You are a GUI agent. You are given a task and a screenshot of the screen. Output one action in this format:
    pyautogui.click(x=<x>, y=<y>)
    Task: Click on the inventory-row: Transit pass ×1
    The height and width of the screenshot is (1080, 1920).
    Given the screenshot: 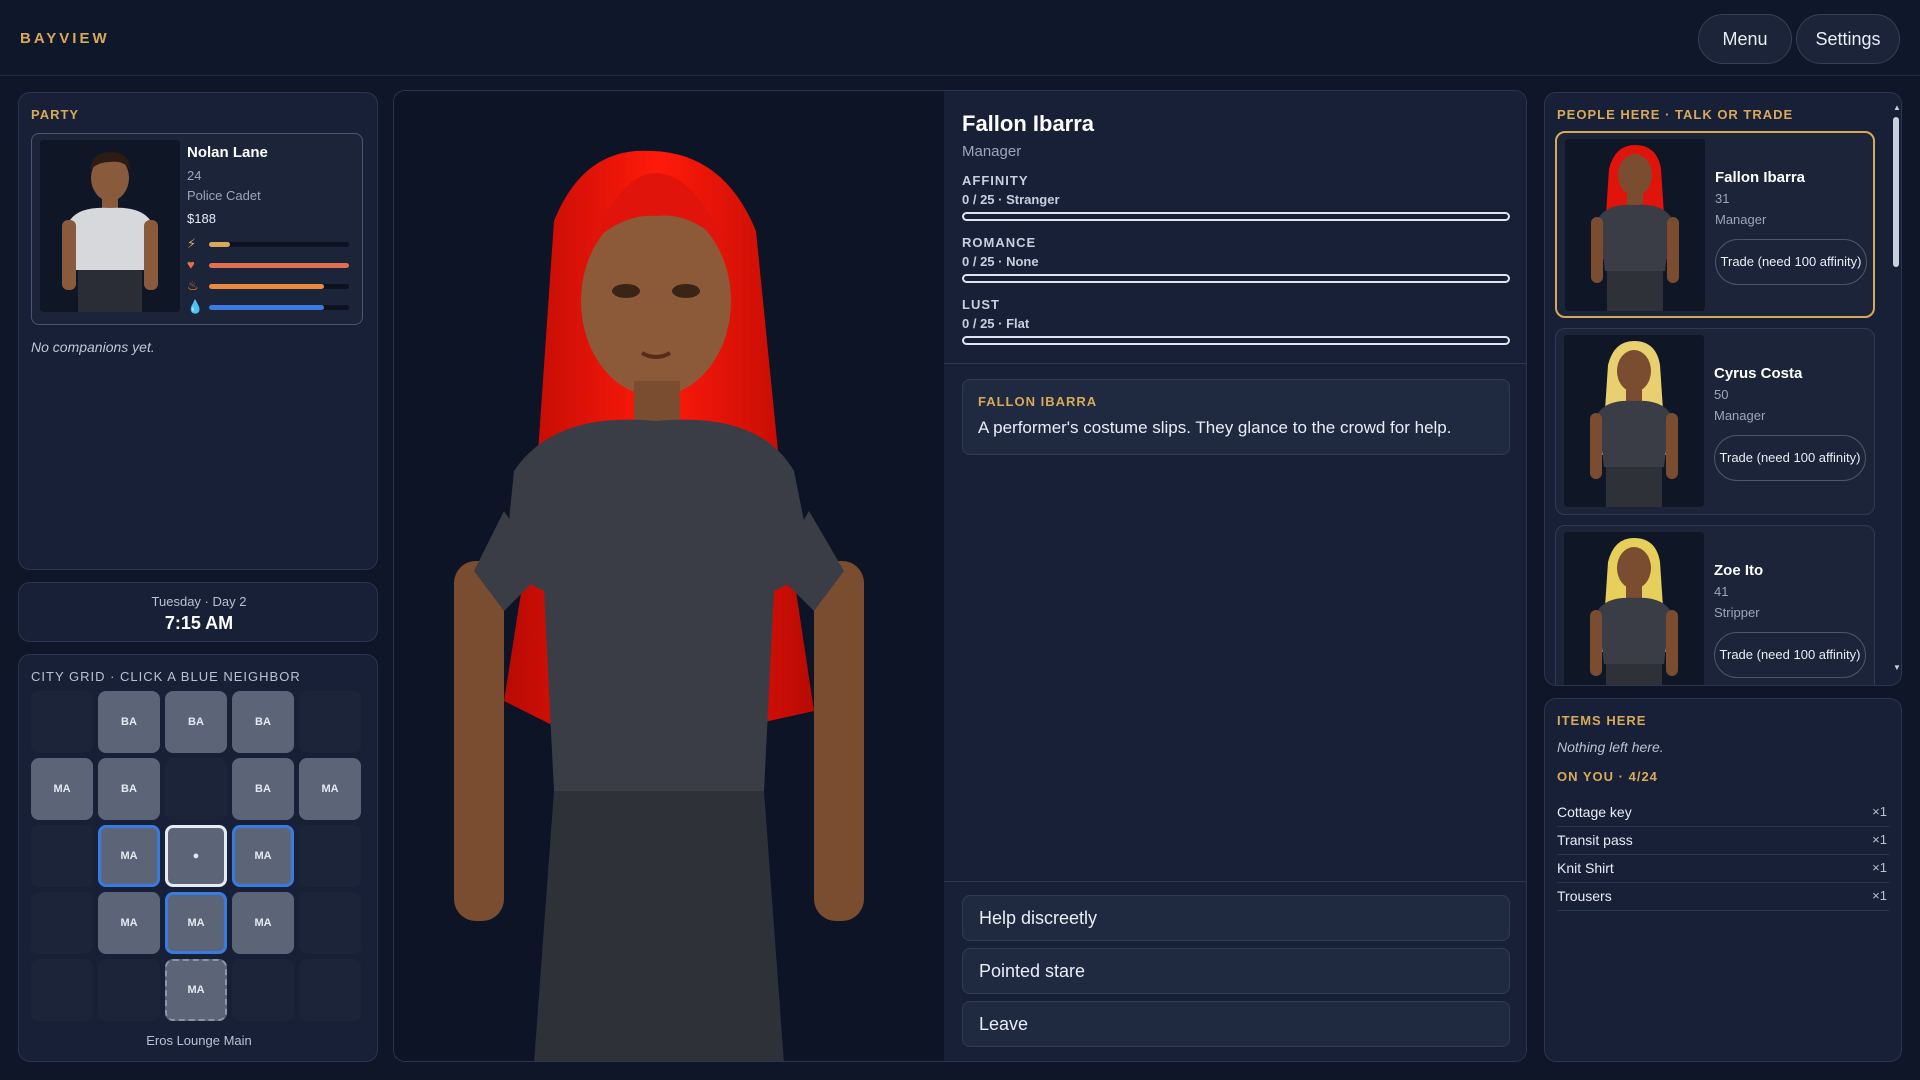 What is the action you would take?
    pyautogui.click(x=1723, y=841)
    